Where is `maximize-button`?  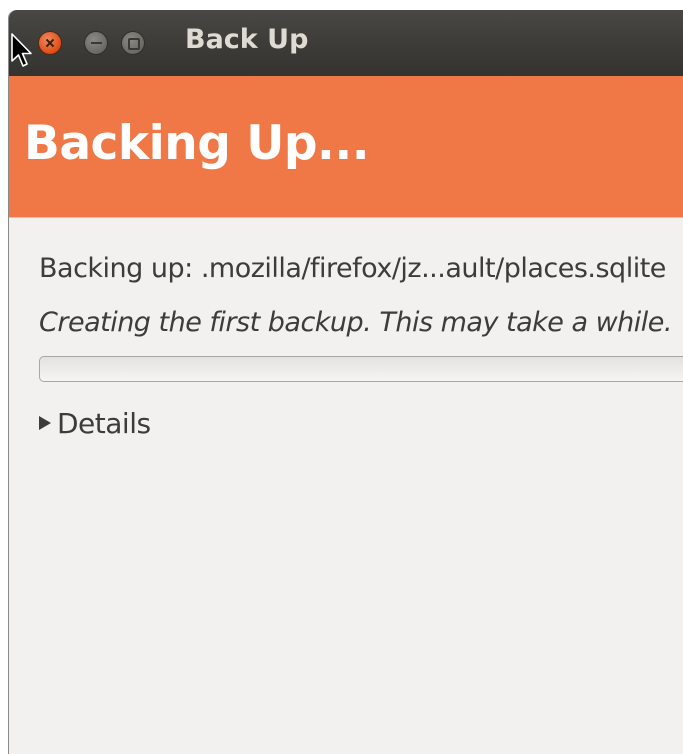
maximize-button is located at coordinates (133, 43).